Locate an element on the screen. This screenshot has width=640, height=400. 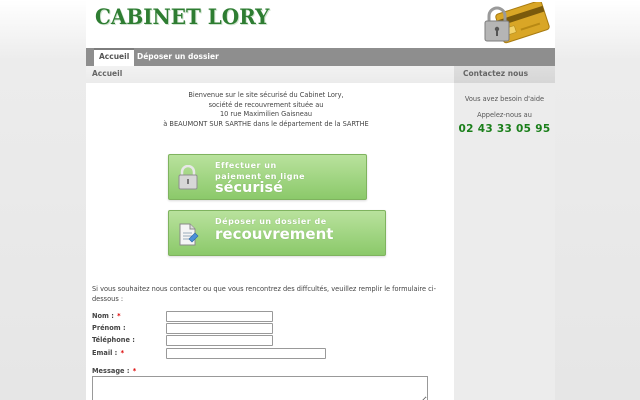
telephone-input is located at coordinates (219, 340).